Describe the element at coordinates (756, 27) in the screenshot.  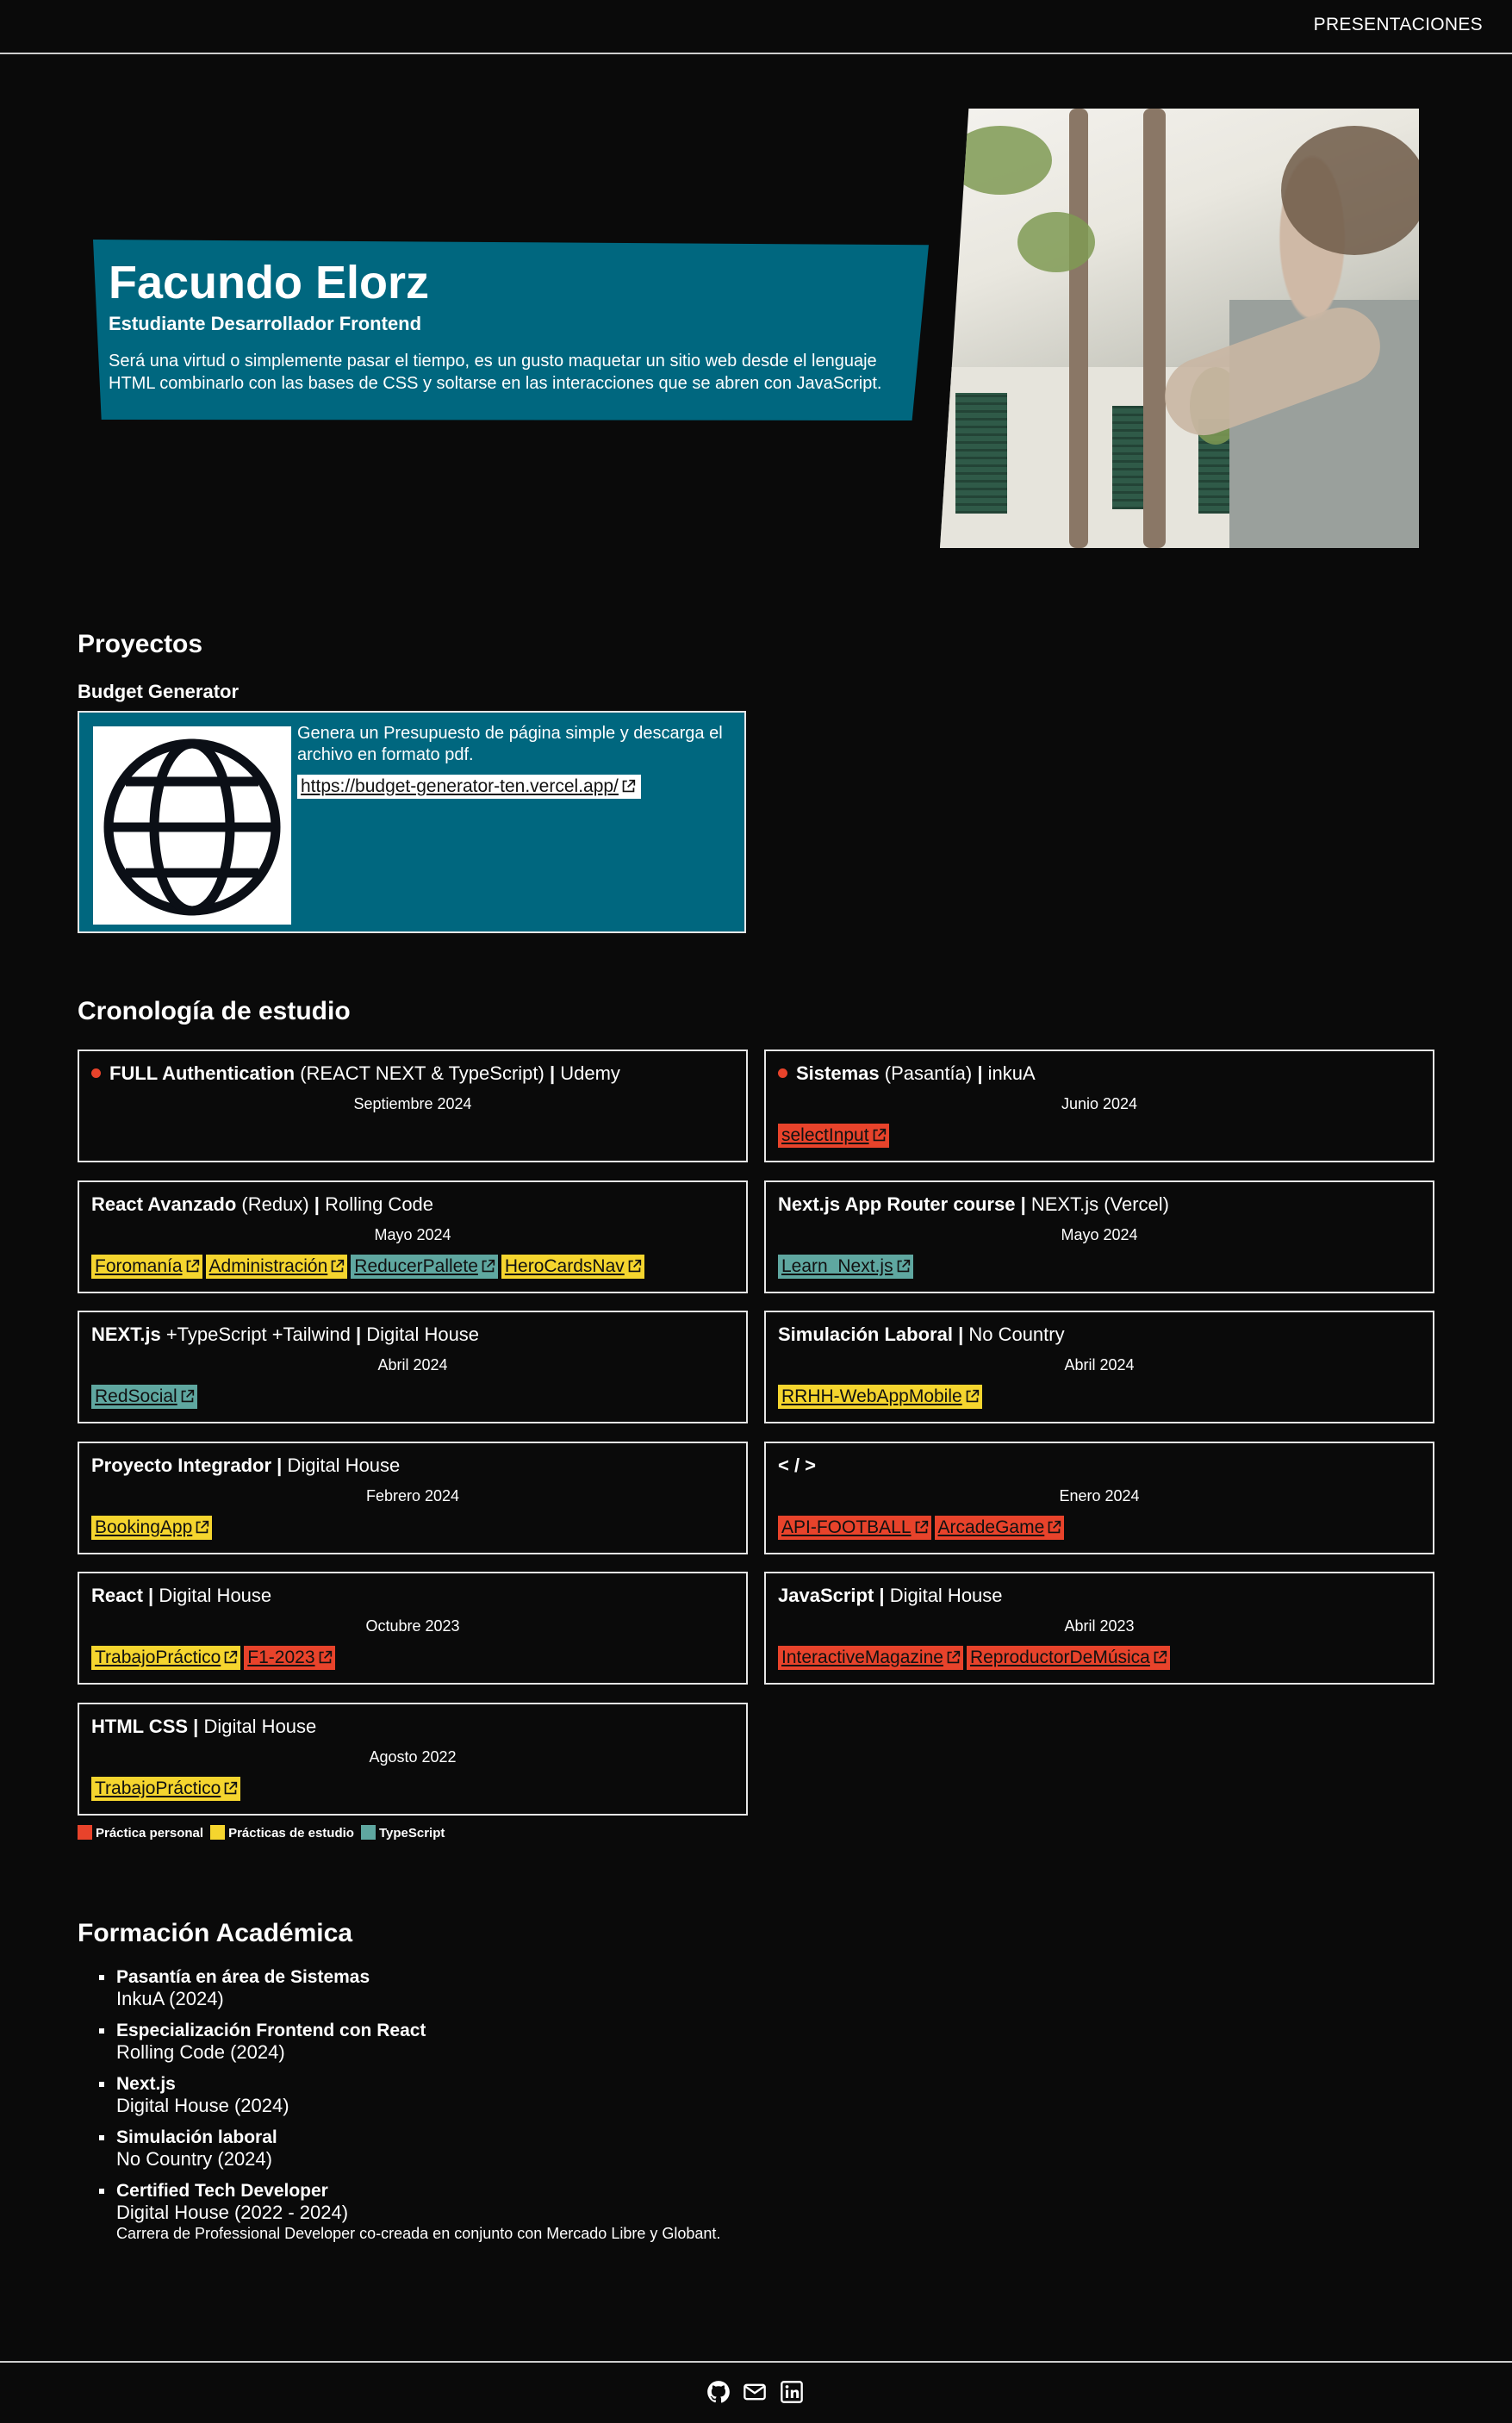
I see `top-nav: PRESENTACIONES` at that location.